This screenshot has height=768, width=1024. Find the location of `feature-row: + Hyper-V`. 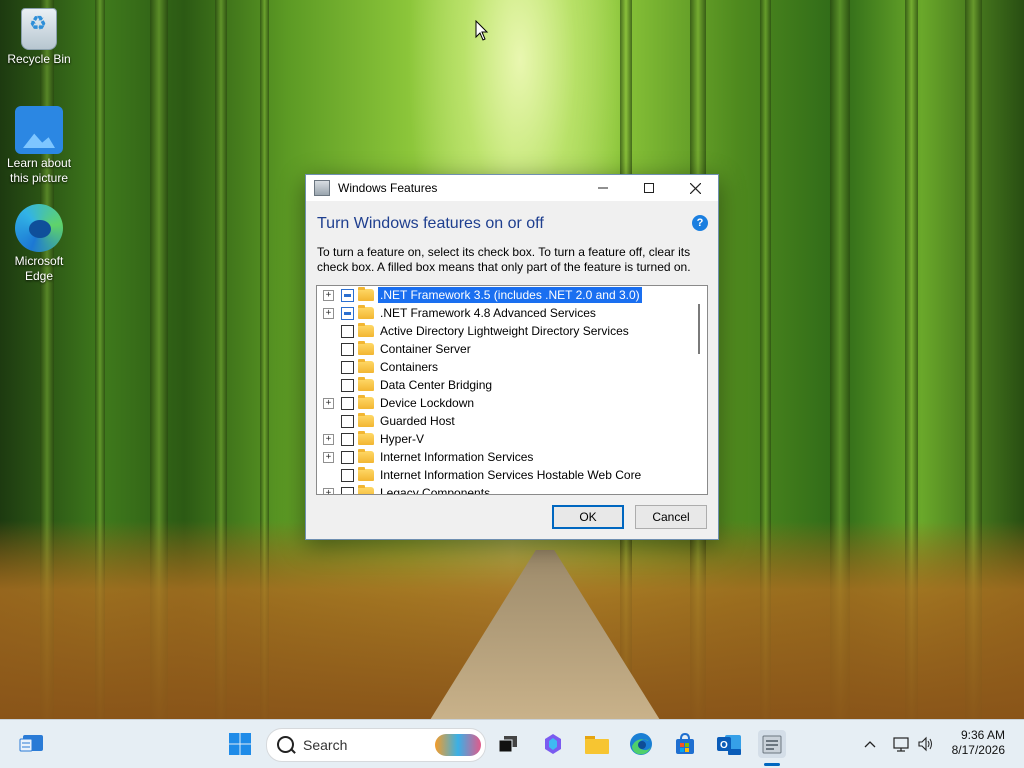

feature-row: + Hyper-V is located at coordinates (371, 439).